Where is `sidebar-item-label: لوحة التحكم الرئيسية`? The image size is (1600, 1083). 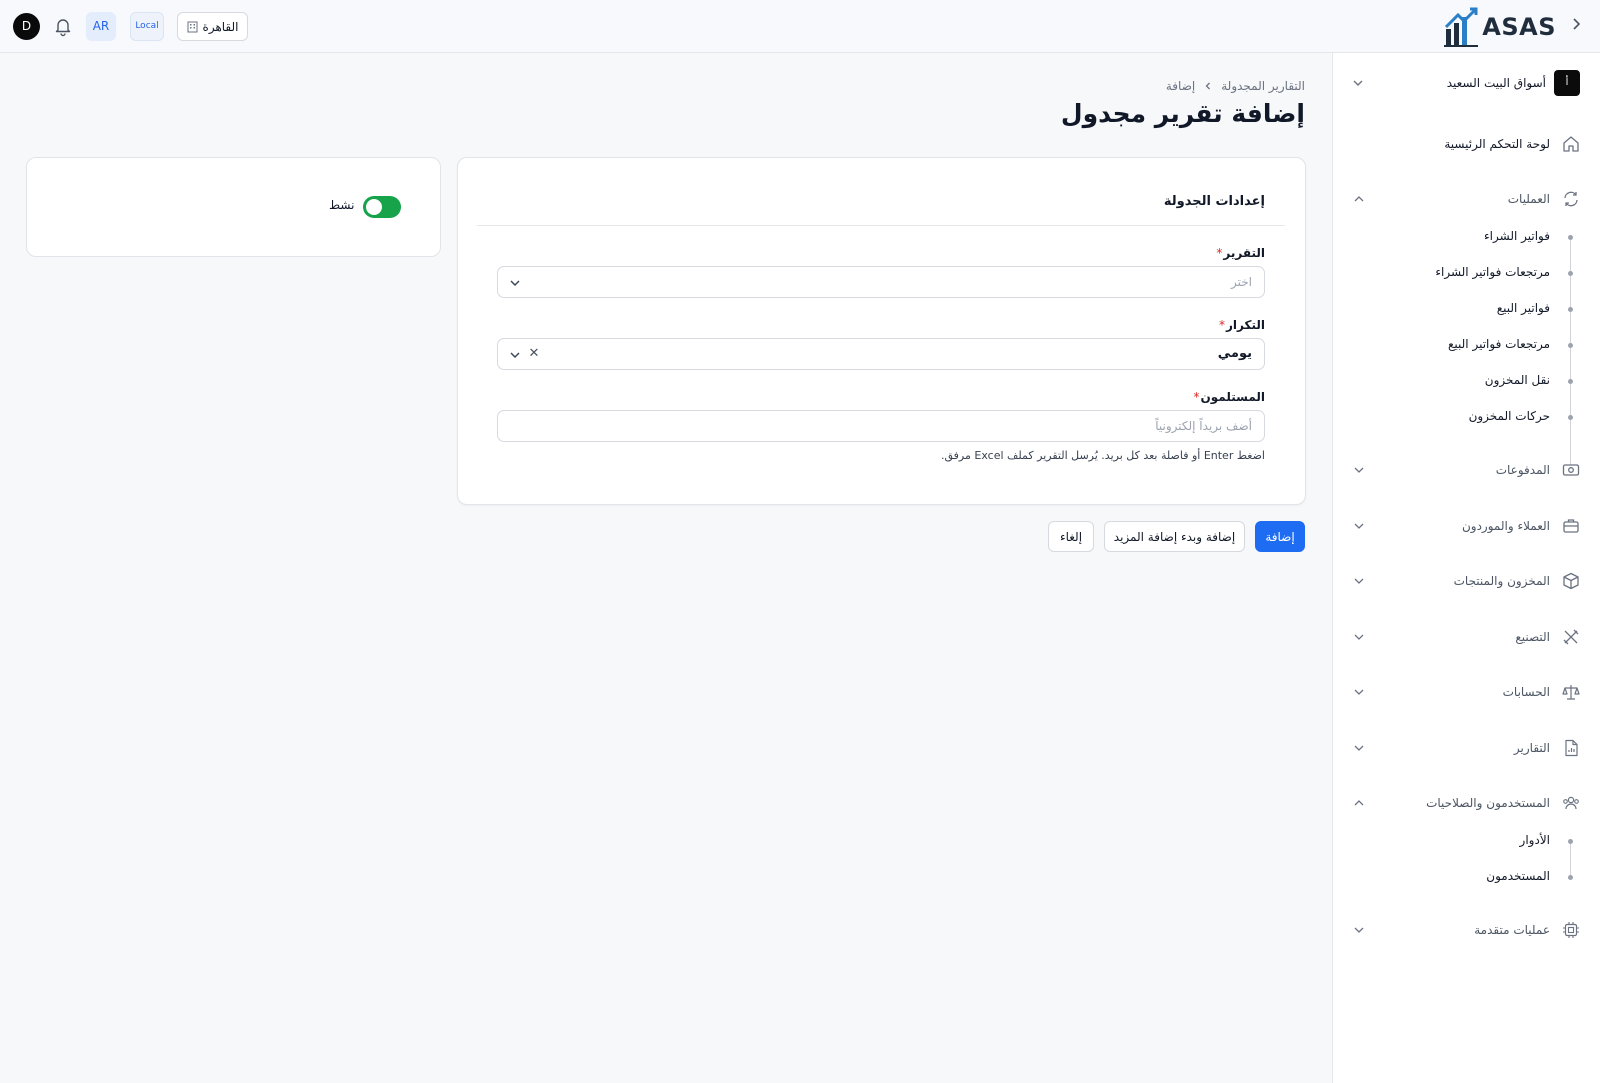 sidebar-item-label: لوحة التحكم الرئيسية is located at coordinates (1497, 144).